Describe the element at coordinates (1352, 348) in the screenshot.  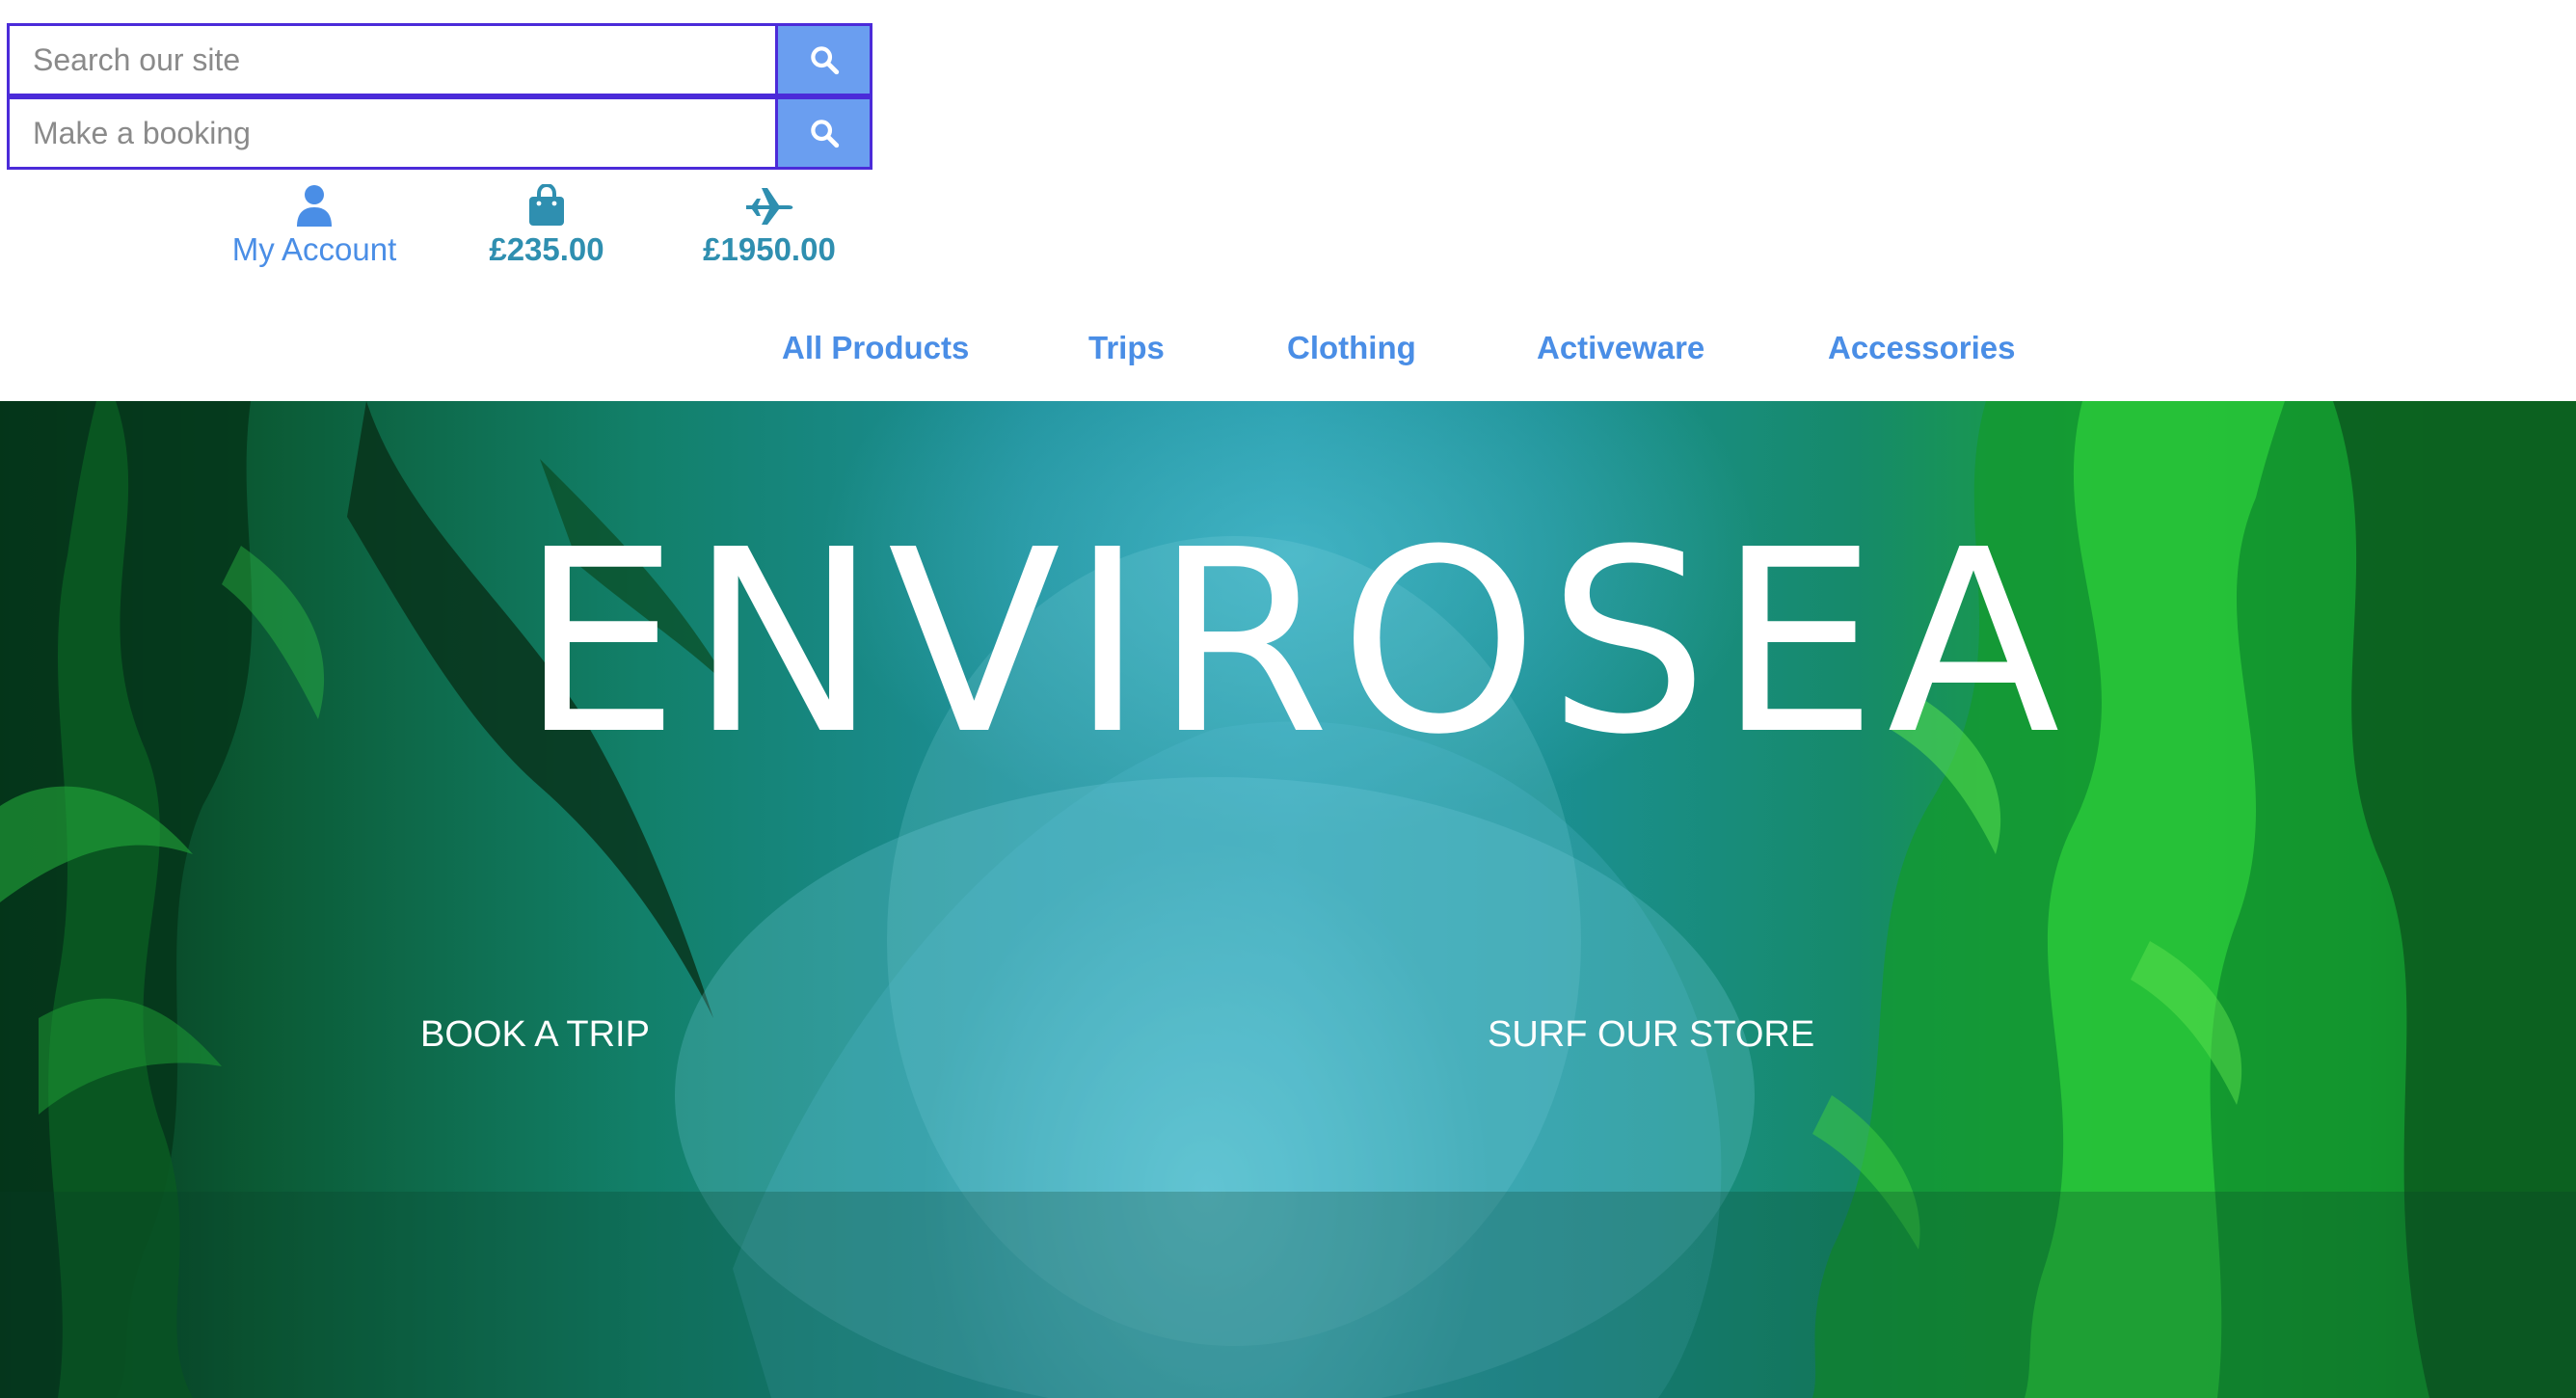
I see `nav-clothing: Clothing` at that location.